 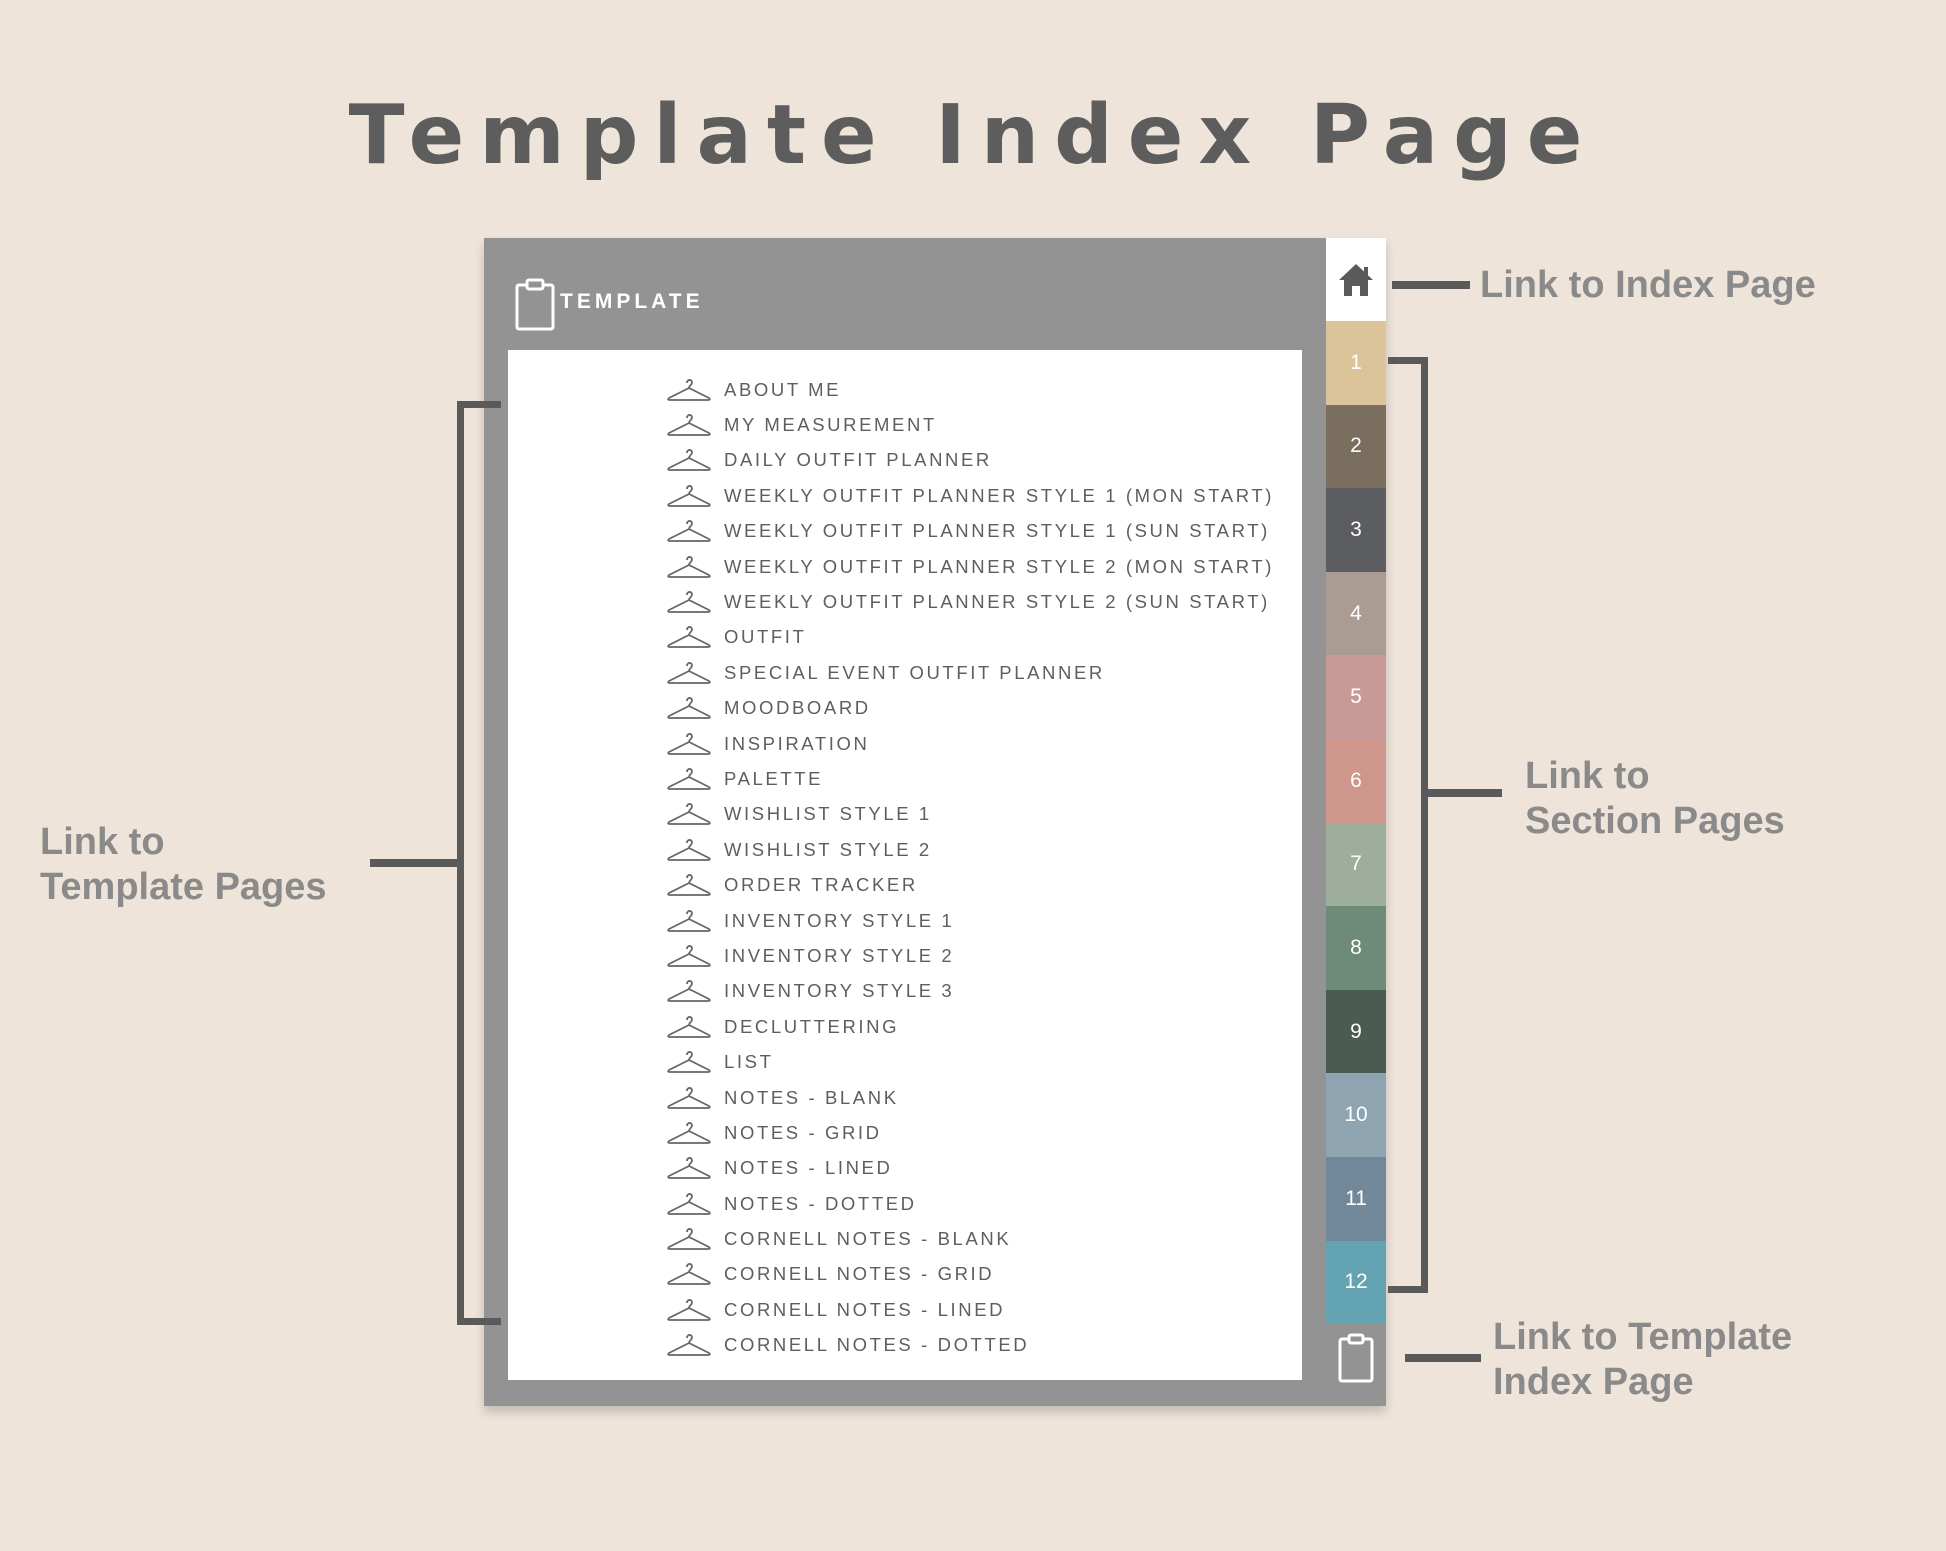 What do you see at coordinates (877, 1345) in the screenshot?
I see `template-item-label: CORNELL NOTES - DOTTED` at bounding box center [877, 1345].